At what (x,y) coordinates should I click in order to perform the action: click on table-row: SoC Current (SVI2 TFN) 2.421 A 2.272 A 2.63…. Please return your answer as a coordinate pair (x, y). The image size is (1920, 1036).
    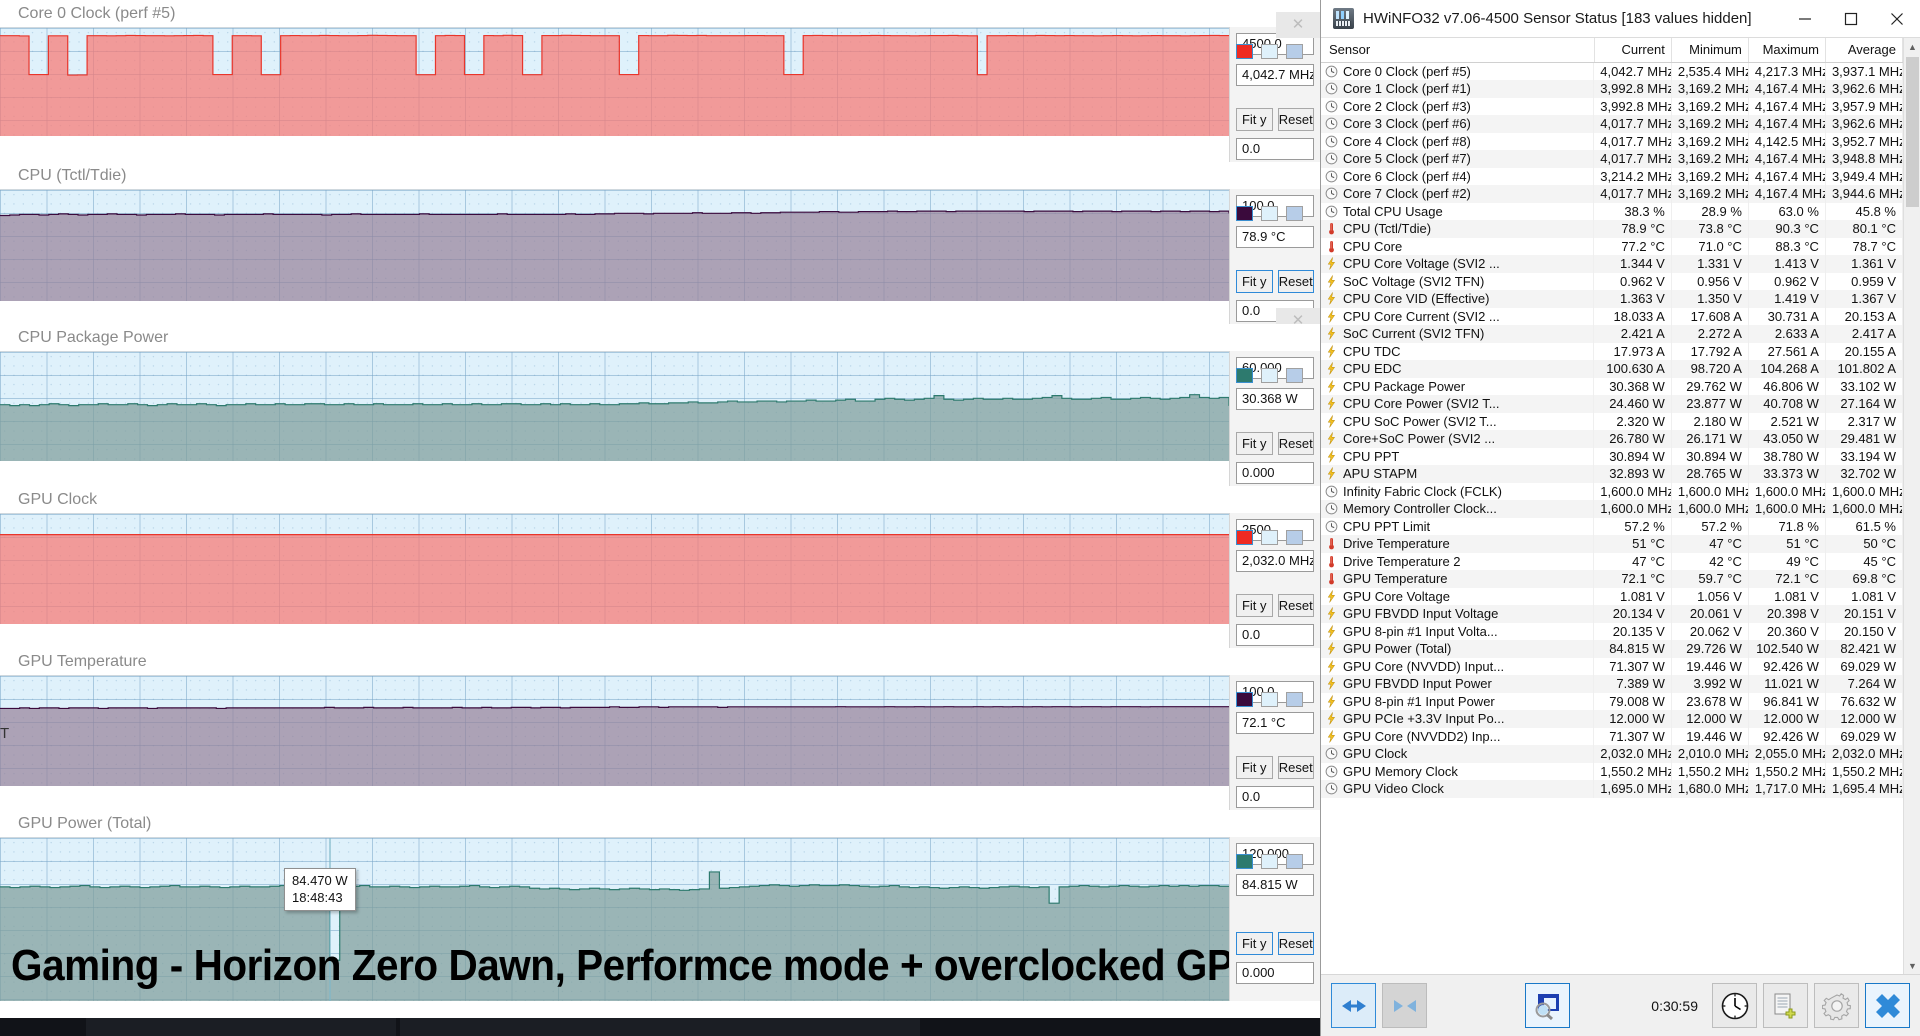
    Looking at the image, I should click on (1612, 334).